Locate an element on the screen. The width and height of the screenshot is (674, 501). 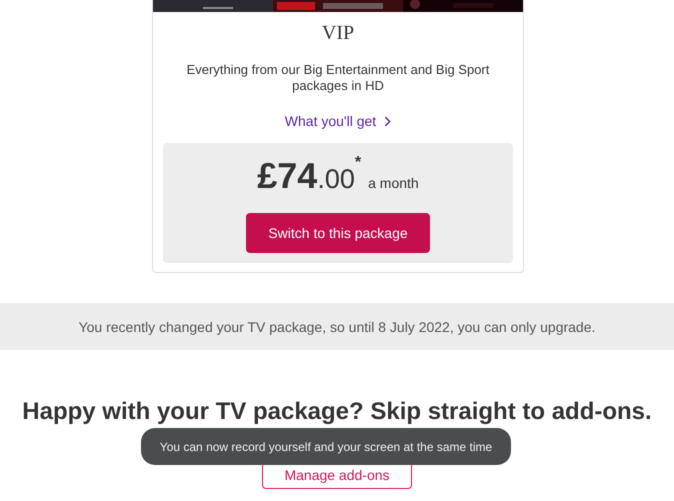
chevron-icon is located at coordinates (388, 121).